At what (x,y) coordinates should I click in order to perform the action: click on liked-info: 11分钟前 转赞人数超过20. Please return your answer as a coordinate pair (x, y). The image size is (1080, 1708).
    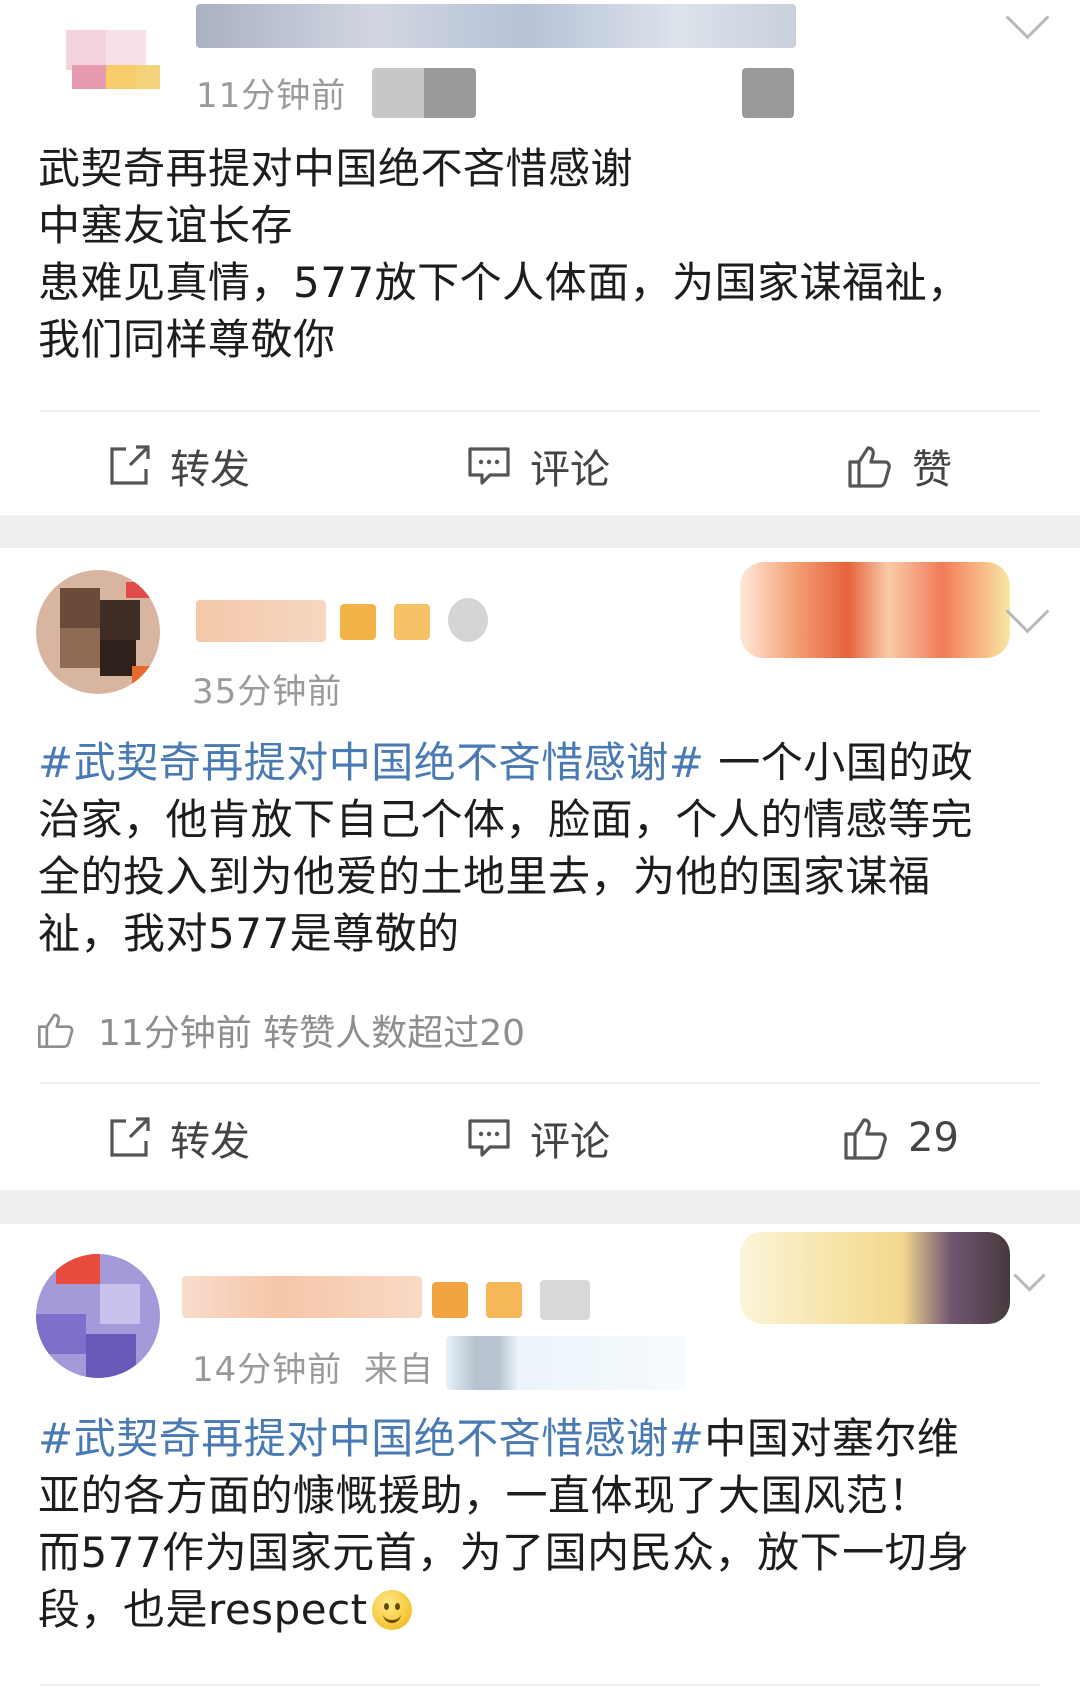
    Looking at the image, I should click on (280, 1030).